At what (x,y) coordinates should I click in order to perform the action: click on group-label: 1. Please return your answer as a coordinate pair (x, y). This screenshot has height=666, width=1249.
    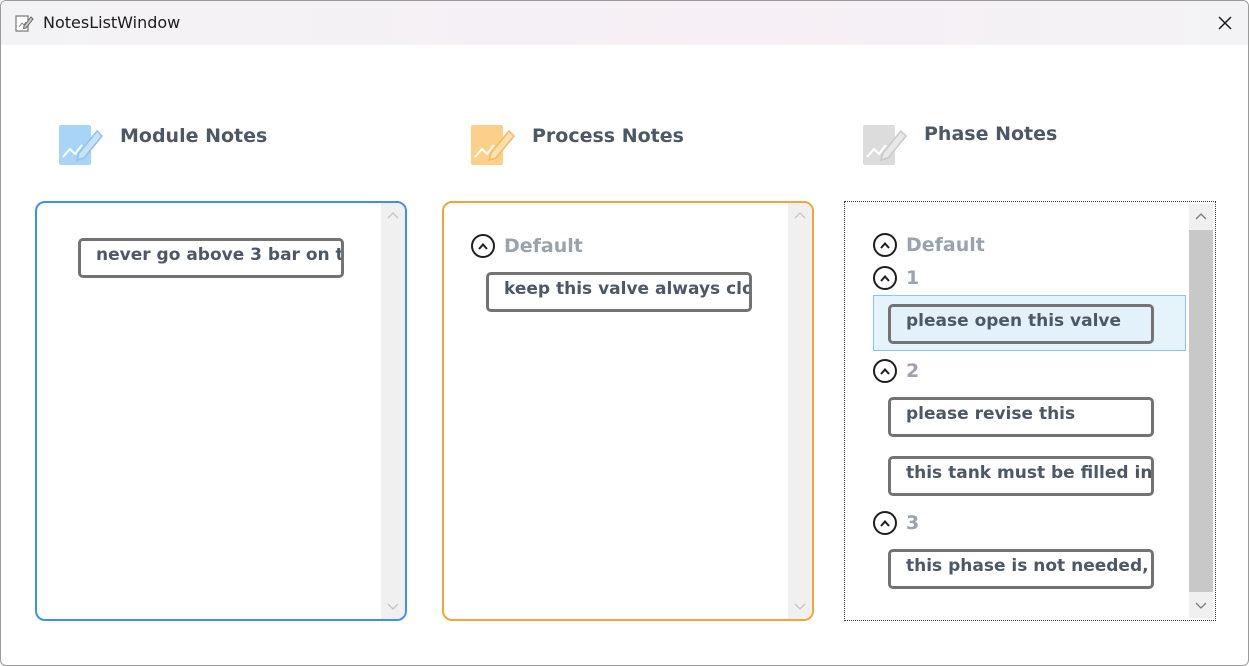
    Looking at the image, I should click on (913, 278).